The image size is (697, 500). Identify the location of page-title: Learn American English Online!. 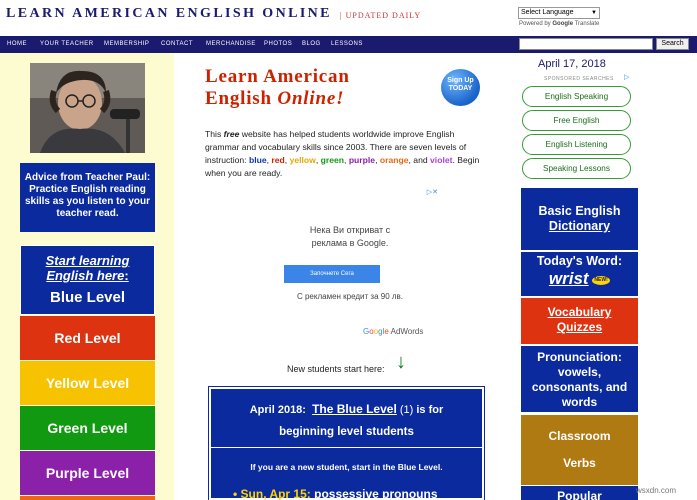
(277, 88).